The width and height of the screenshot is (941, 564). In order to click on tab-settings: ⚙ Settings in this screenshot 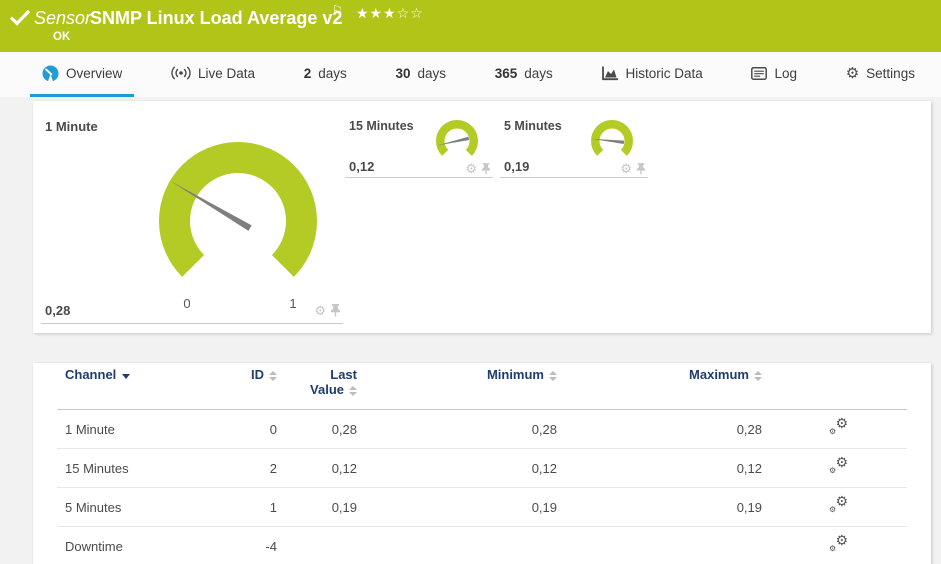, I will do `click(880, 74)`.